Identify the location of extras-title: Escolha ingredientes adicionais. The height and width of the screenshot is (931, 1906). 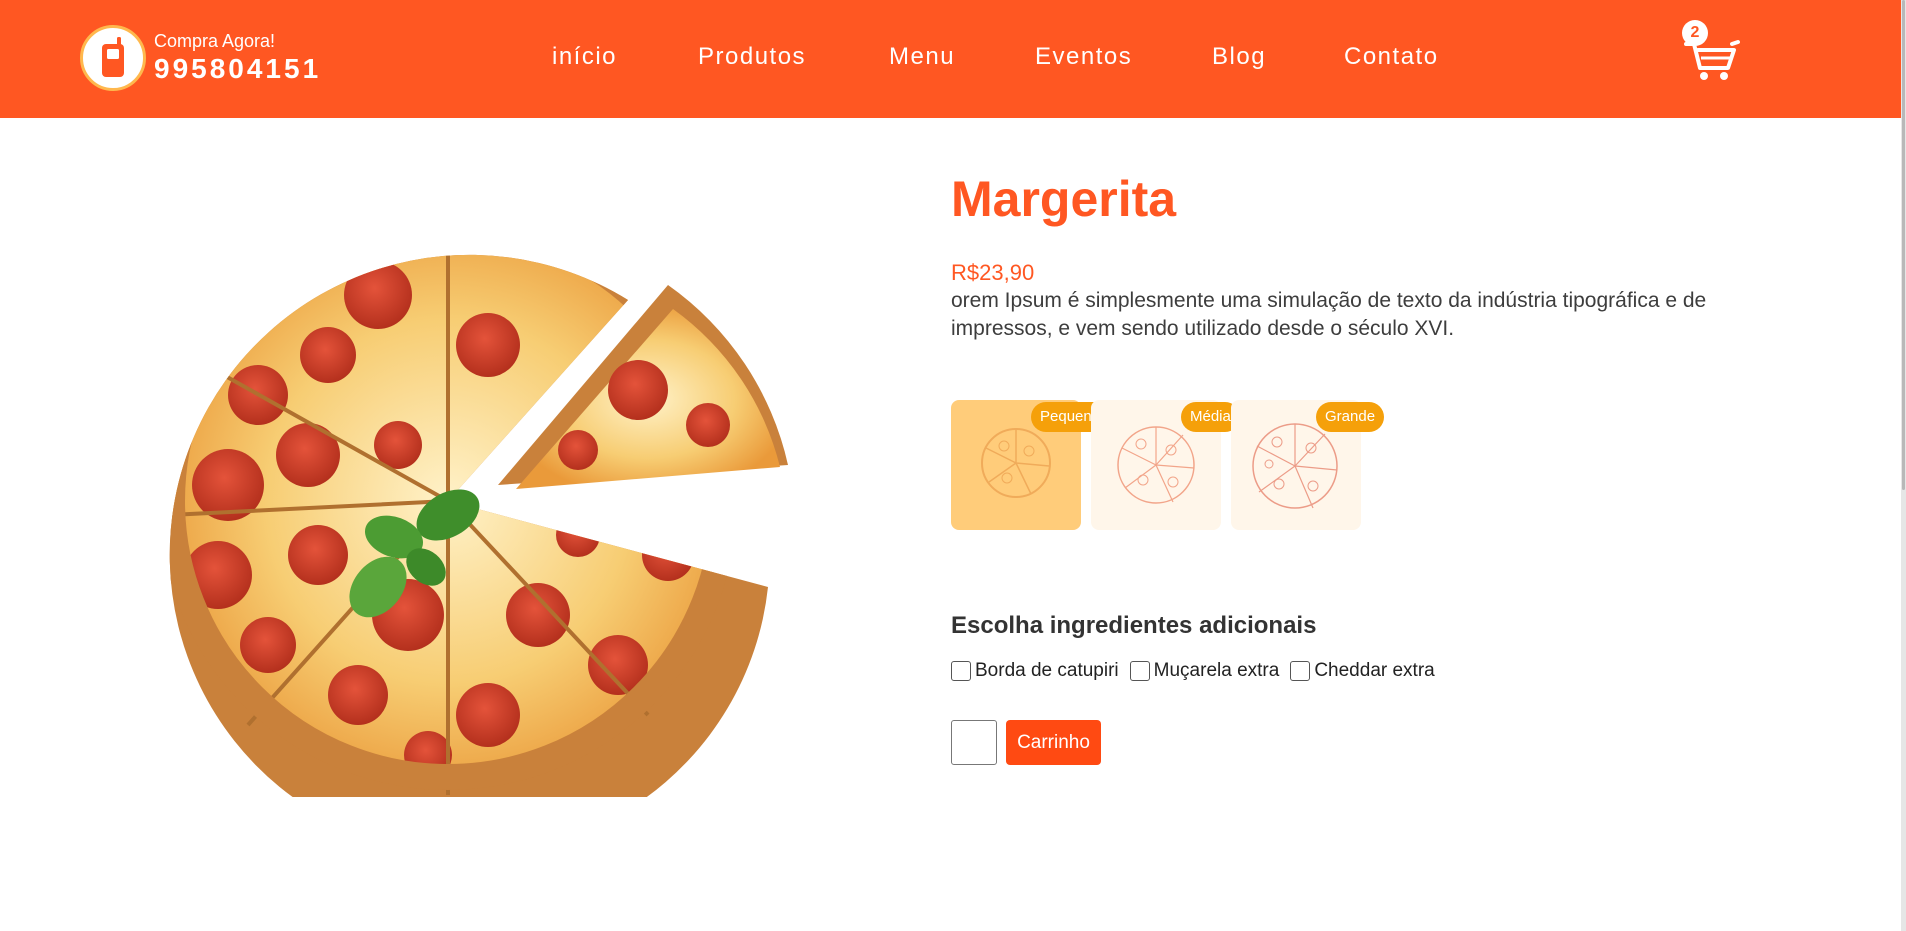
(1134, 625).